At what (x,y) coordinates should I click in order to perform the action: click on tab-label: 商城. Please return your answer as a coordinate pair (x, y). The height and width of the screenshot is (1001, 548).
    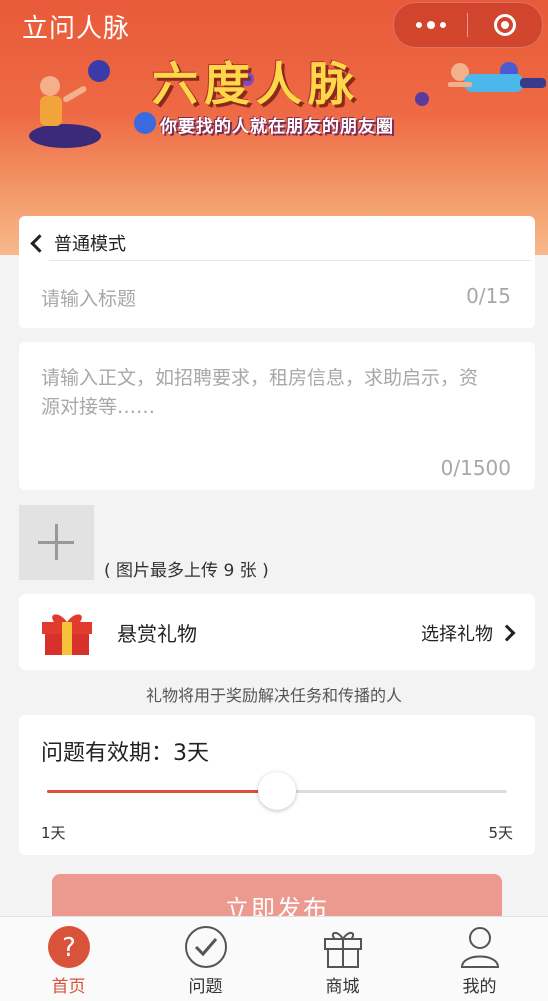
    Looking at the image, I should click on (342, 987).